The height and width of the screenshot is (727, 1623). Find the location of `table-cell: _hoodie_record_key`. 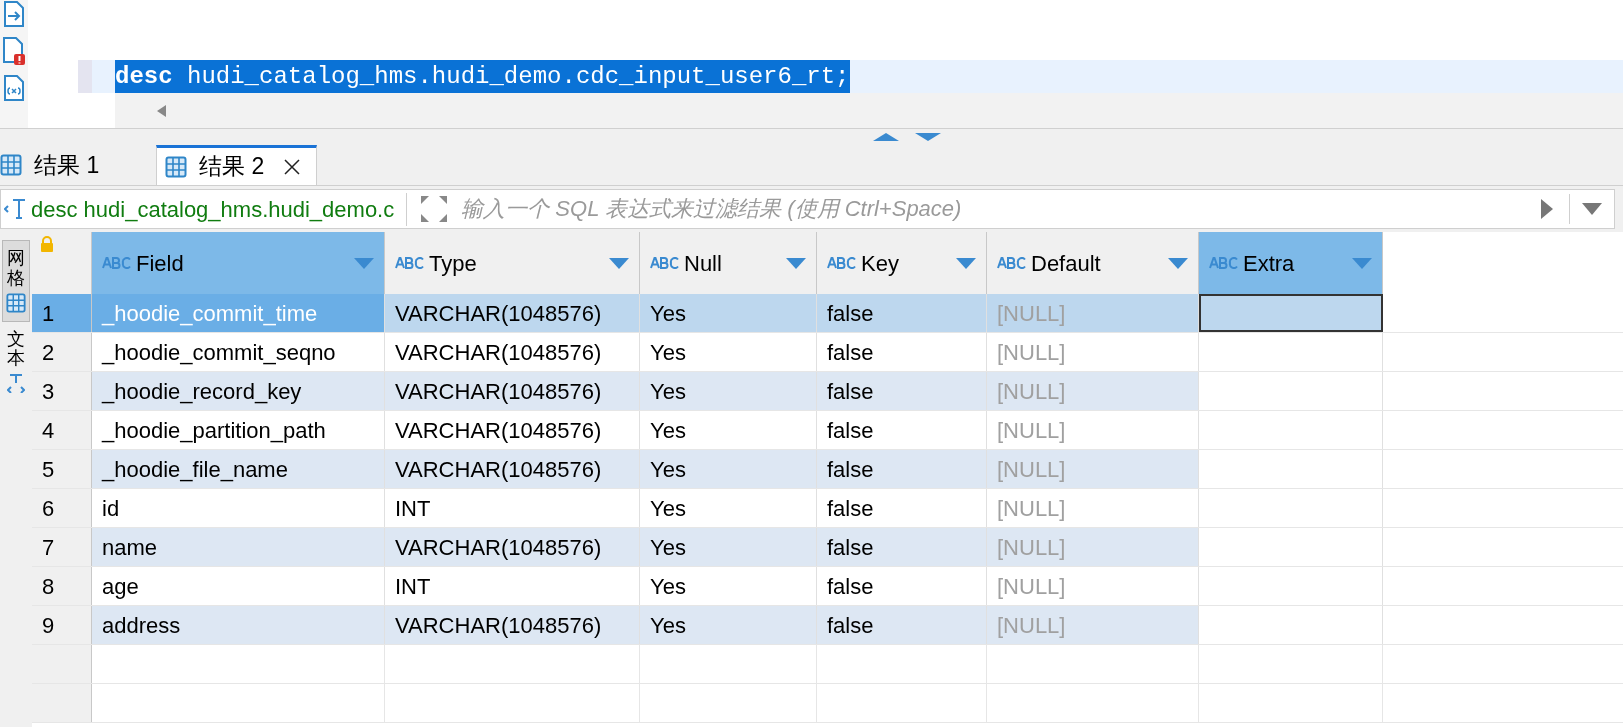

table-cell: _hoodie_record_key is located at coordinates (238, 391).